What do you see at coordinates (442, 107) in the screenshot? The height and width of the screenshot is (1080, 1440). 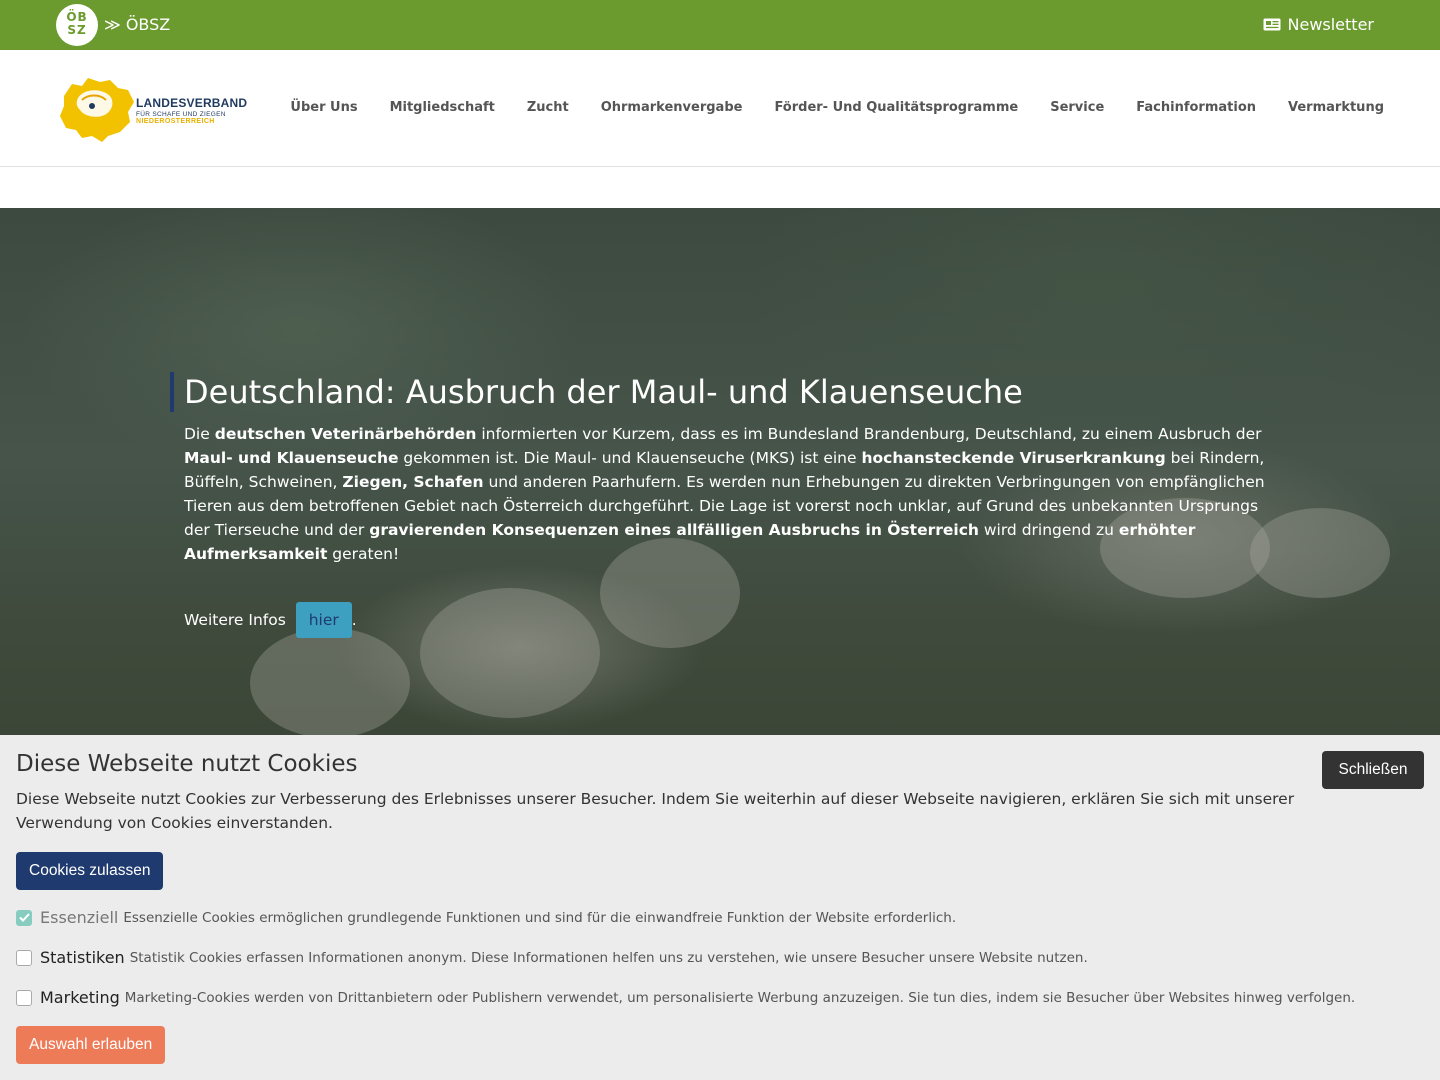 I see `nav-item-mitgliedschaft: Mitgliedschaft` at bounding box center [442, 107].